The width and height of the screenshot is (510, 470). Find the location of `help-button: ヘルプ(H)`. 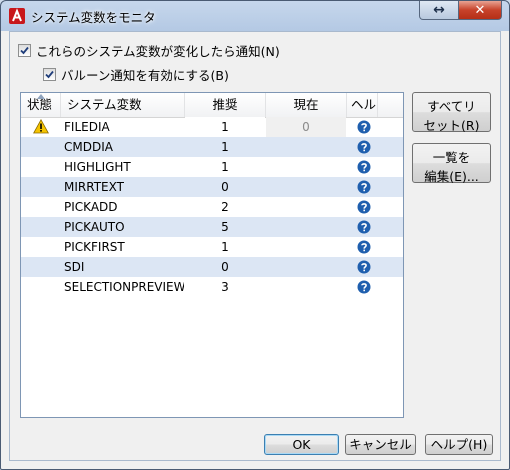

help-button: ヘルプ(H) is located at coordinates (459, 444).